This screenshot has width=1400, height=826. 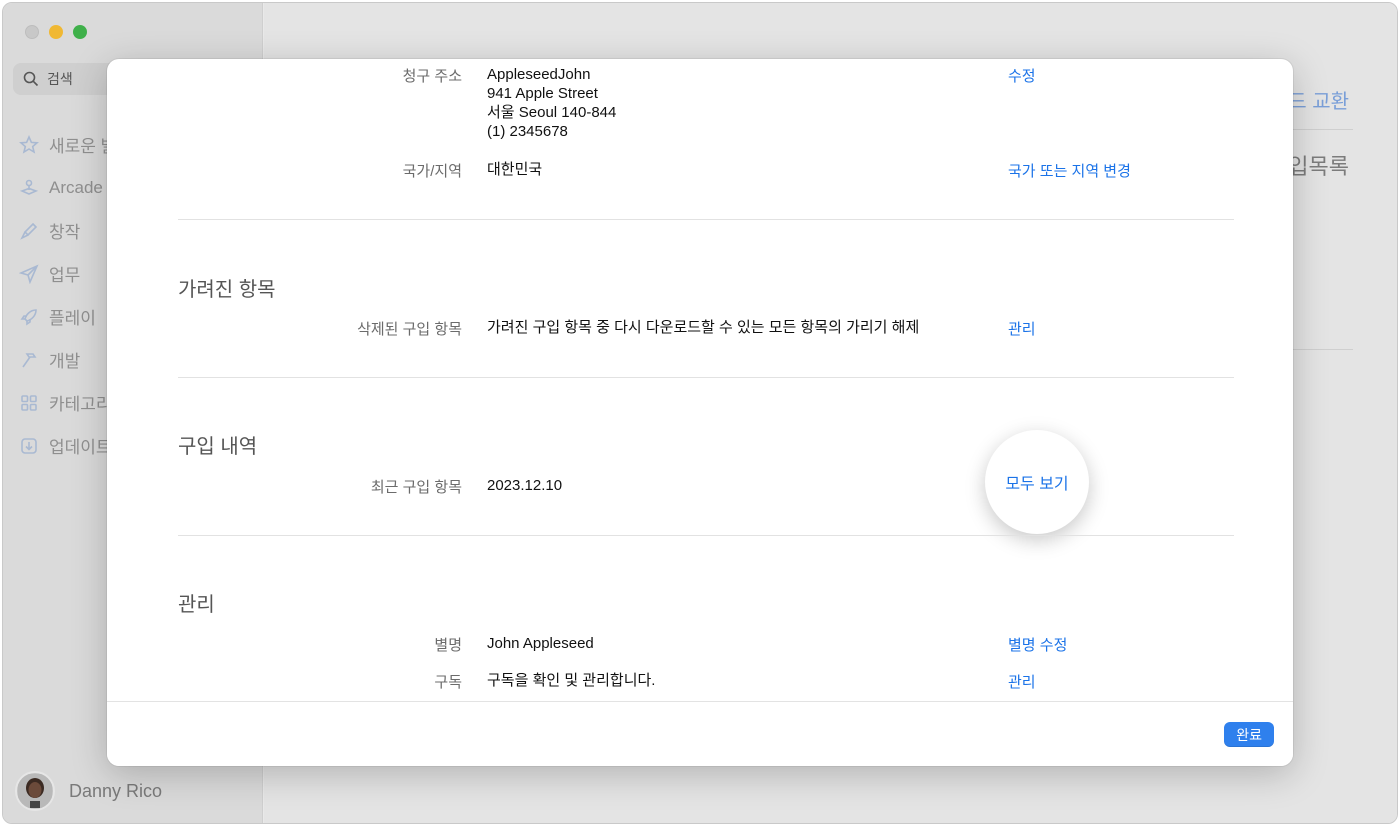 I want to click on see-all-link: 모두 보기, so click(x=1037, y=482).